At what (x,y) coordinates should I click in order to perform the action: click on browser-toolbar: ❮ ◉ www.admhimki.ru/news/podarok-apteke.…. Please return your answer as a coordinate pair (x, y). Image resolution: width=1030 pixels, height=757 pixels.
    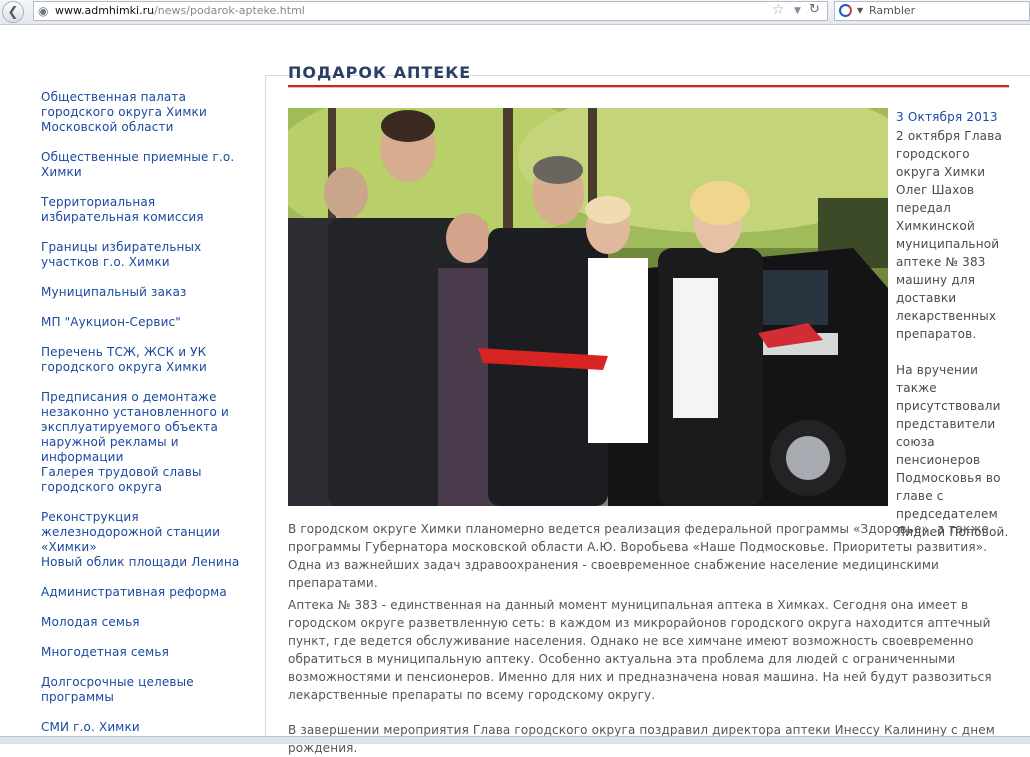
    Looking at the image, I should click on (515, 12).